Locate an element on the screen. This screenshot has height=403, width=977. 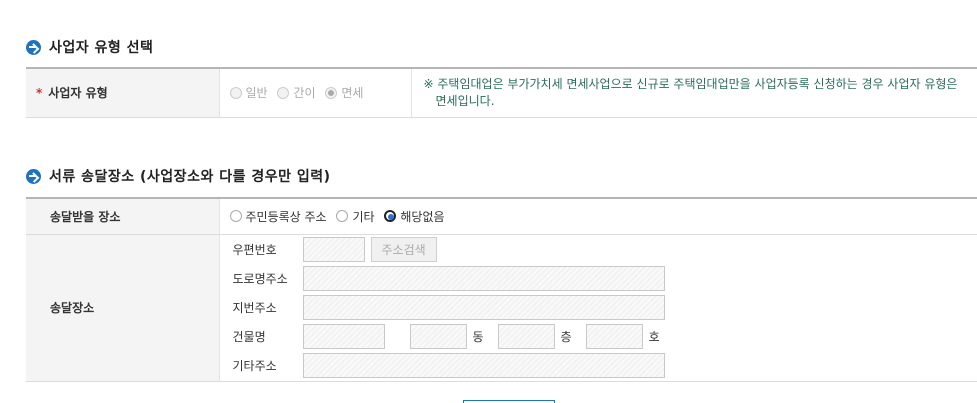
required-mark: * is located at coordinates (39, 93).